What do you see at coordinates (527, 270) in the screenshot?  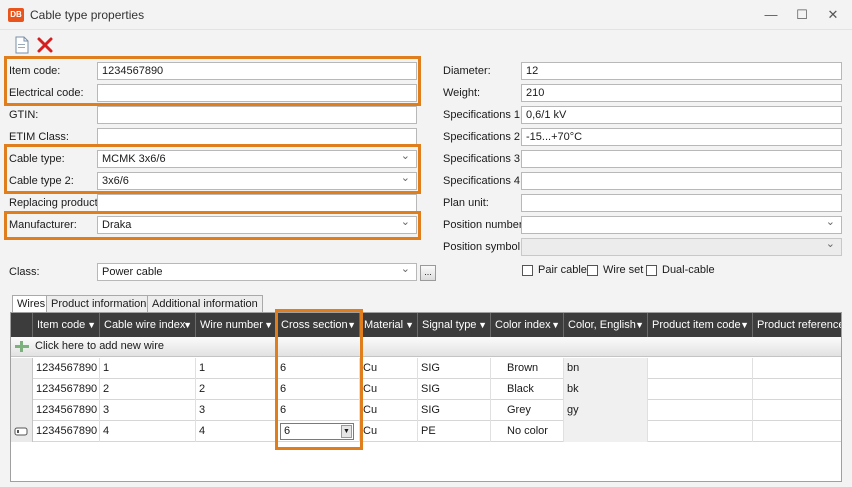 I see `pair-cable-checkbox` at bounding box center [527, 270].